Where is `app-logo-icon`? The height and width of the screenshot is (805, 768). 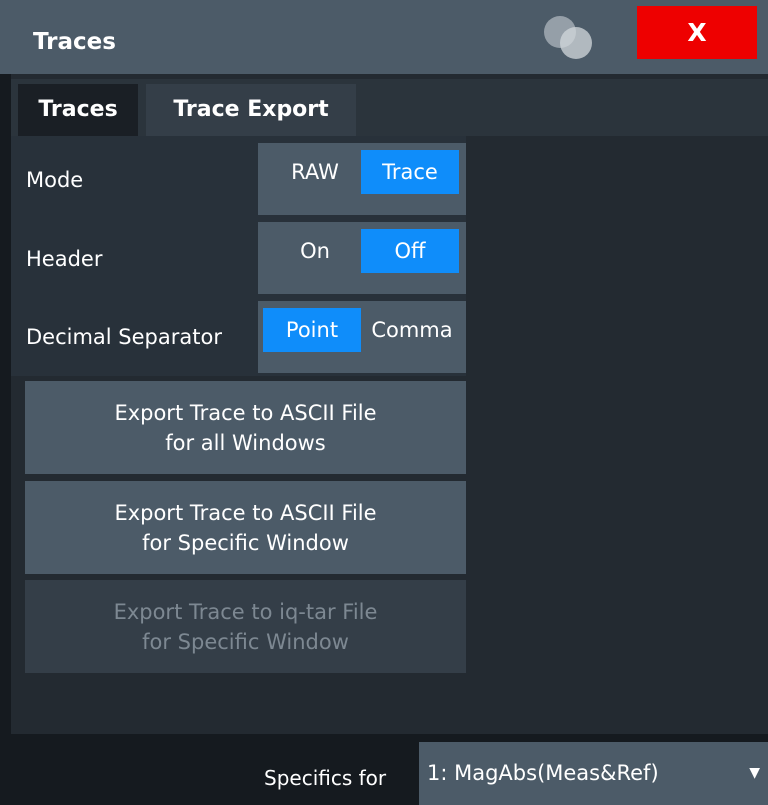
app-logo-icon is located at coordinates (568, 37).